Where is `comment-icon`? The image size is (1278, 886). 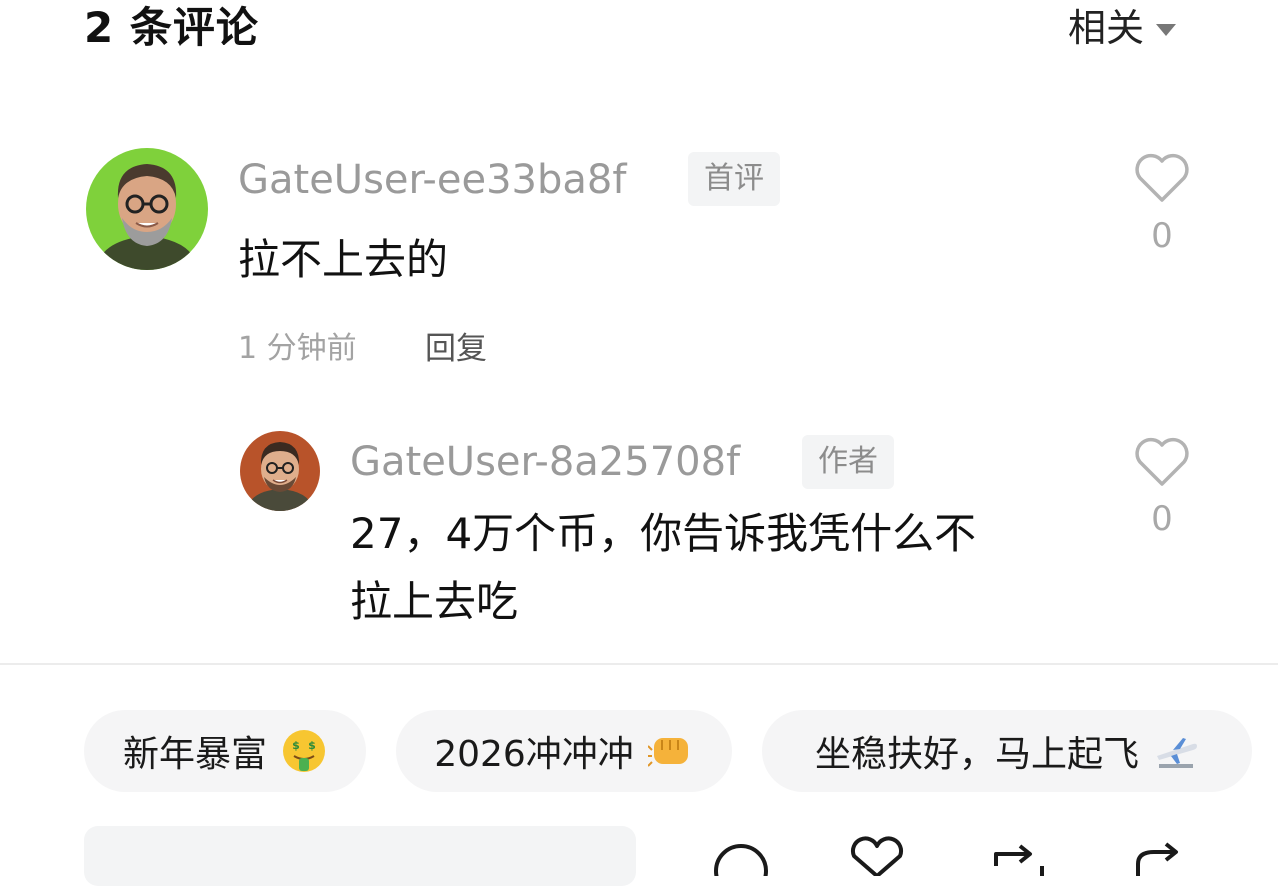 comment-icon is located at coordinates (741, 856).